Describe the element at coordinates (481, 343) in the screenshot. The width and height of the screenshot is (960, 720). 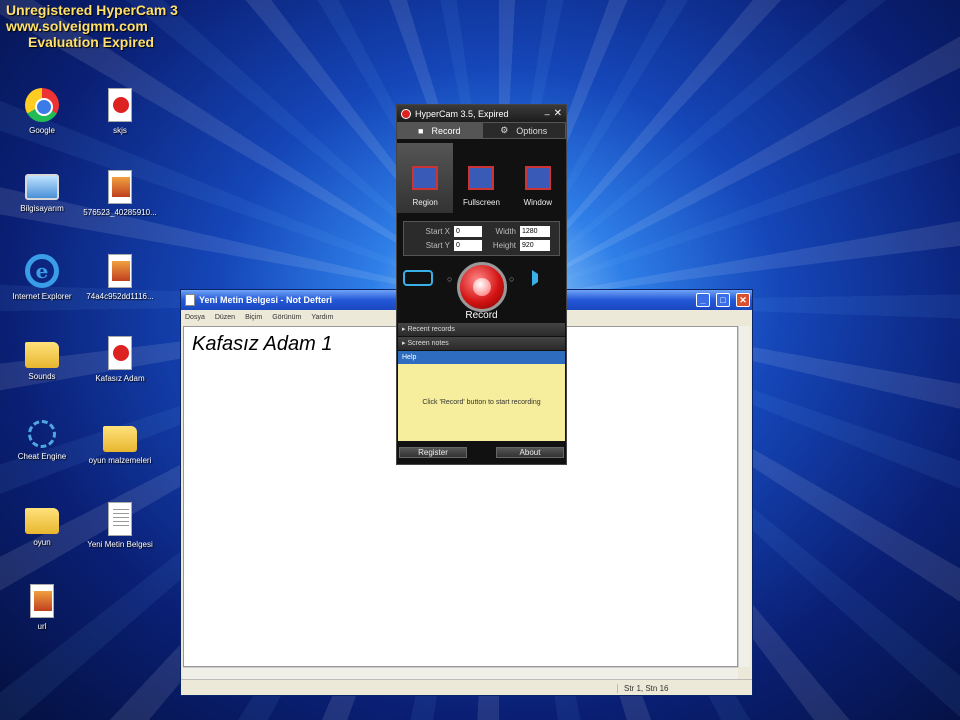
I see `section-screen-notes: ▸ Screen notes` at that location.